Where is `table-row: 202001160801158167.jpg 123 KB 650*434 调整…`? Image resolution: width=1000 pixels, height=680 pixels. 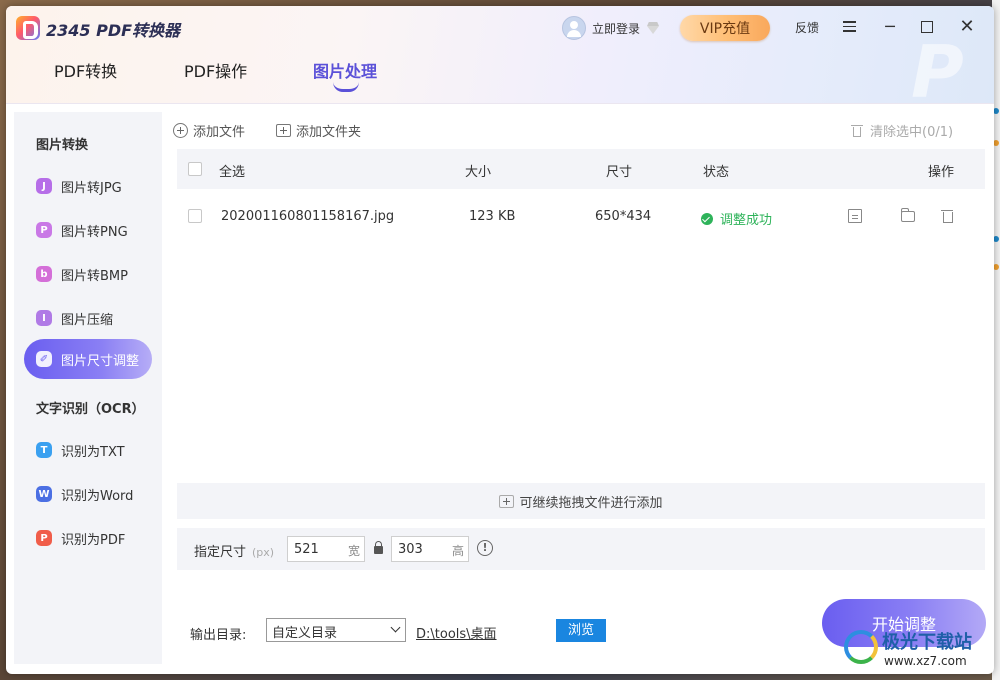 table-row: 202001160801158167.jpg 123 KB 650*434 调整… is located at coordinates (581, 217).